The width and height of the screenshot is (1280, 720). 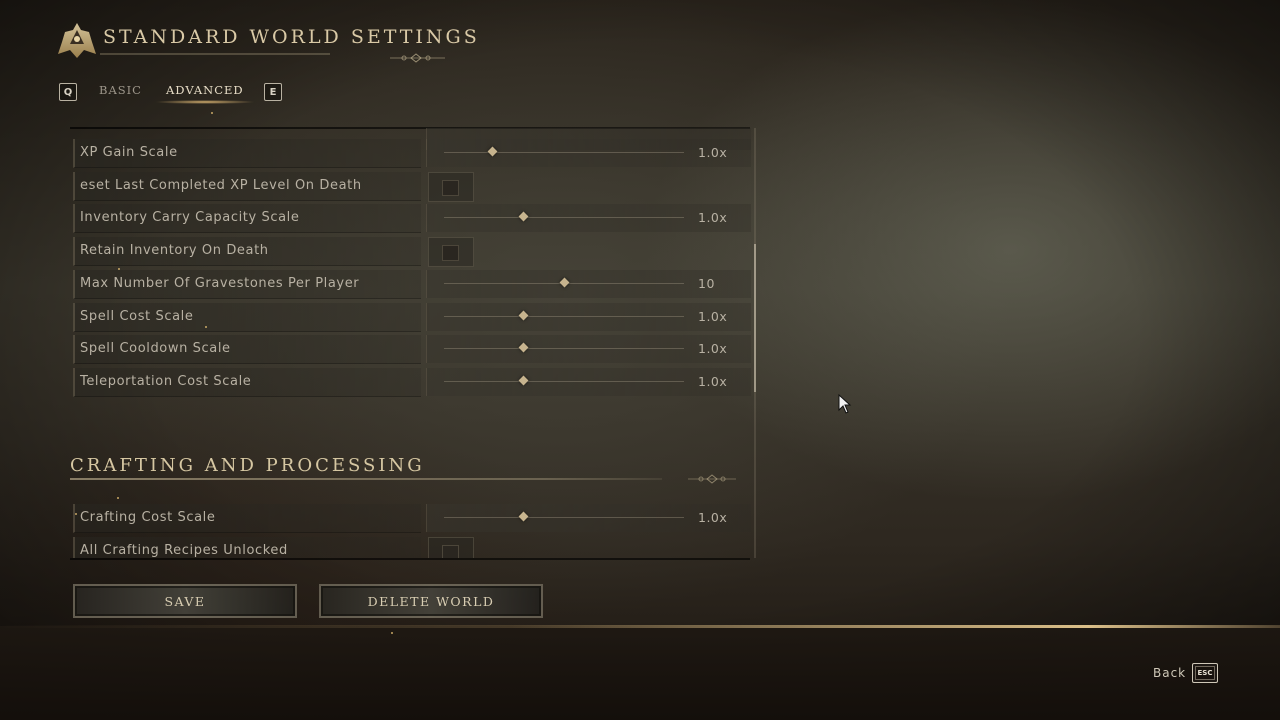 I want to click on slider-value: 10, so click(x=706, y=283).